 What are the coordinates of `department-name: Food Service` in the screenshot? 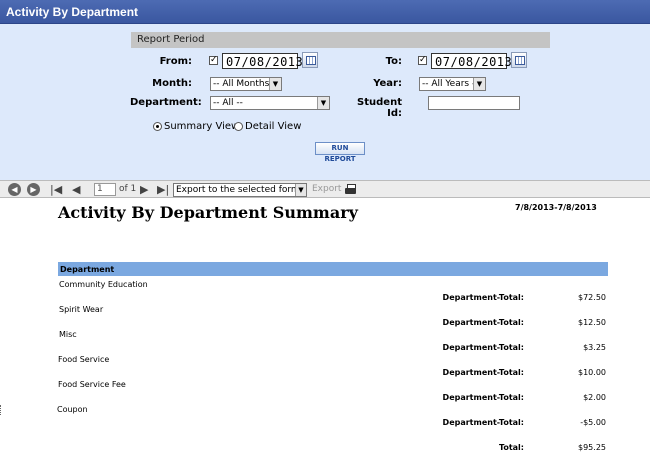 It's located at (84, 359).